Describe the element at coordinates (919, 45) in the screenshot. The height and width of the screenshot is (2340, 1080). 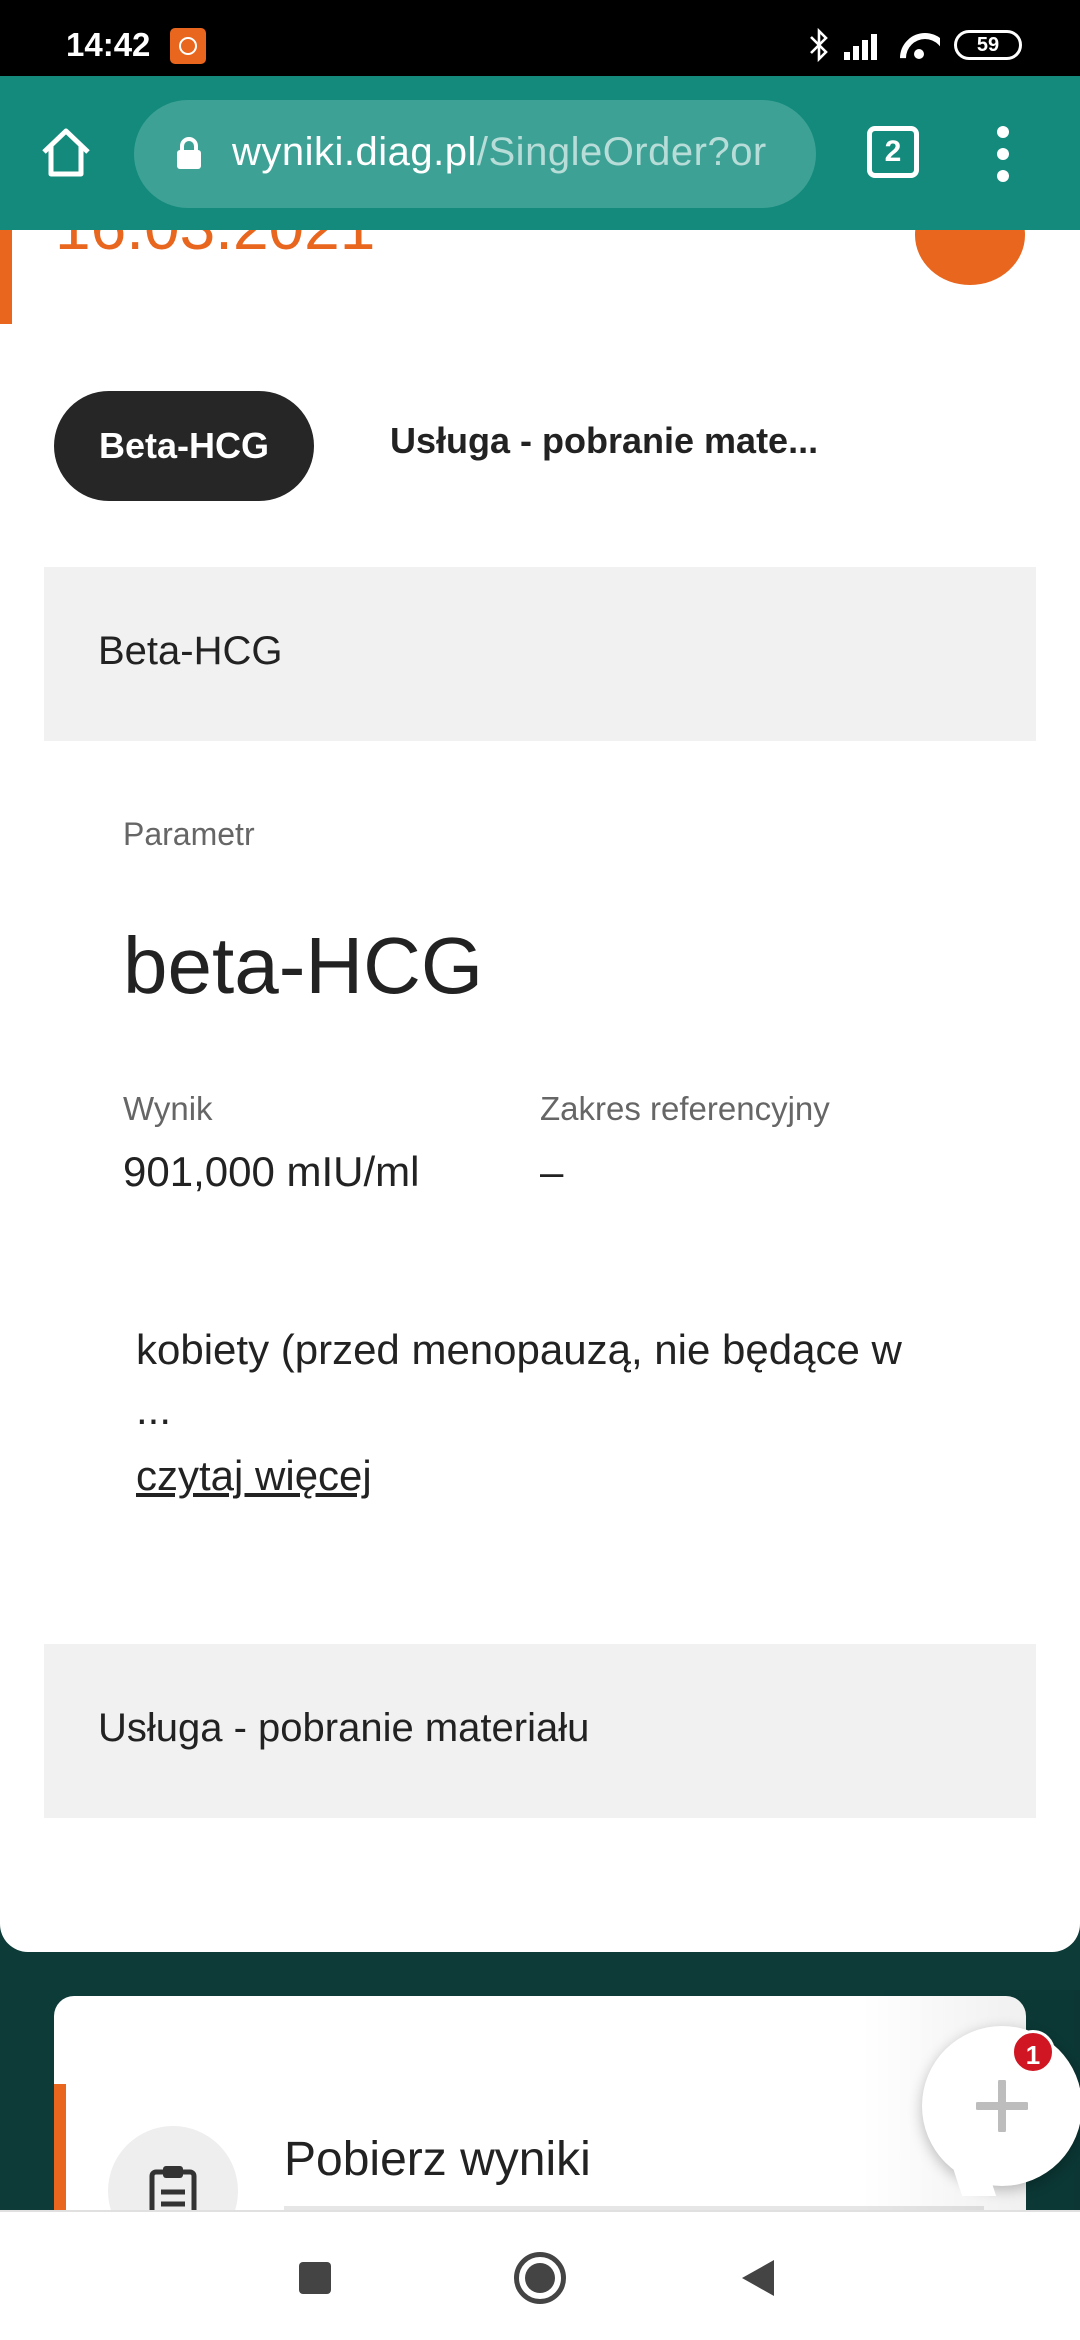
I see `wifi-icon` at that location.